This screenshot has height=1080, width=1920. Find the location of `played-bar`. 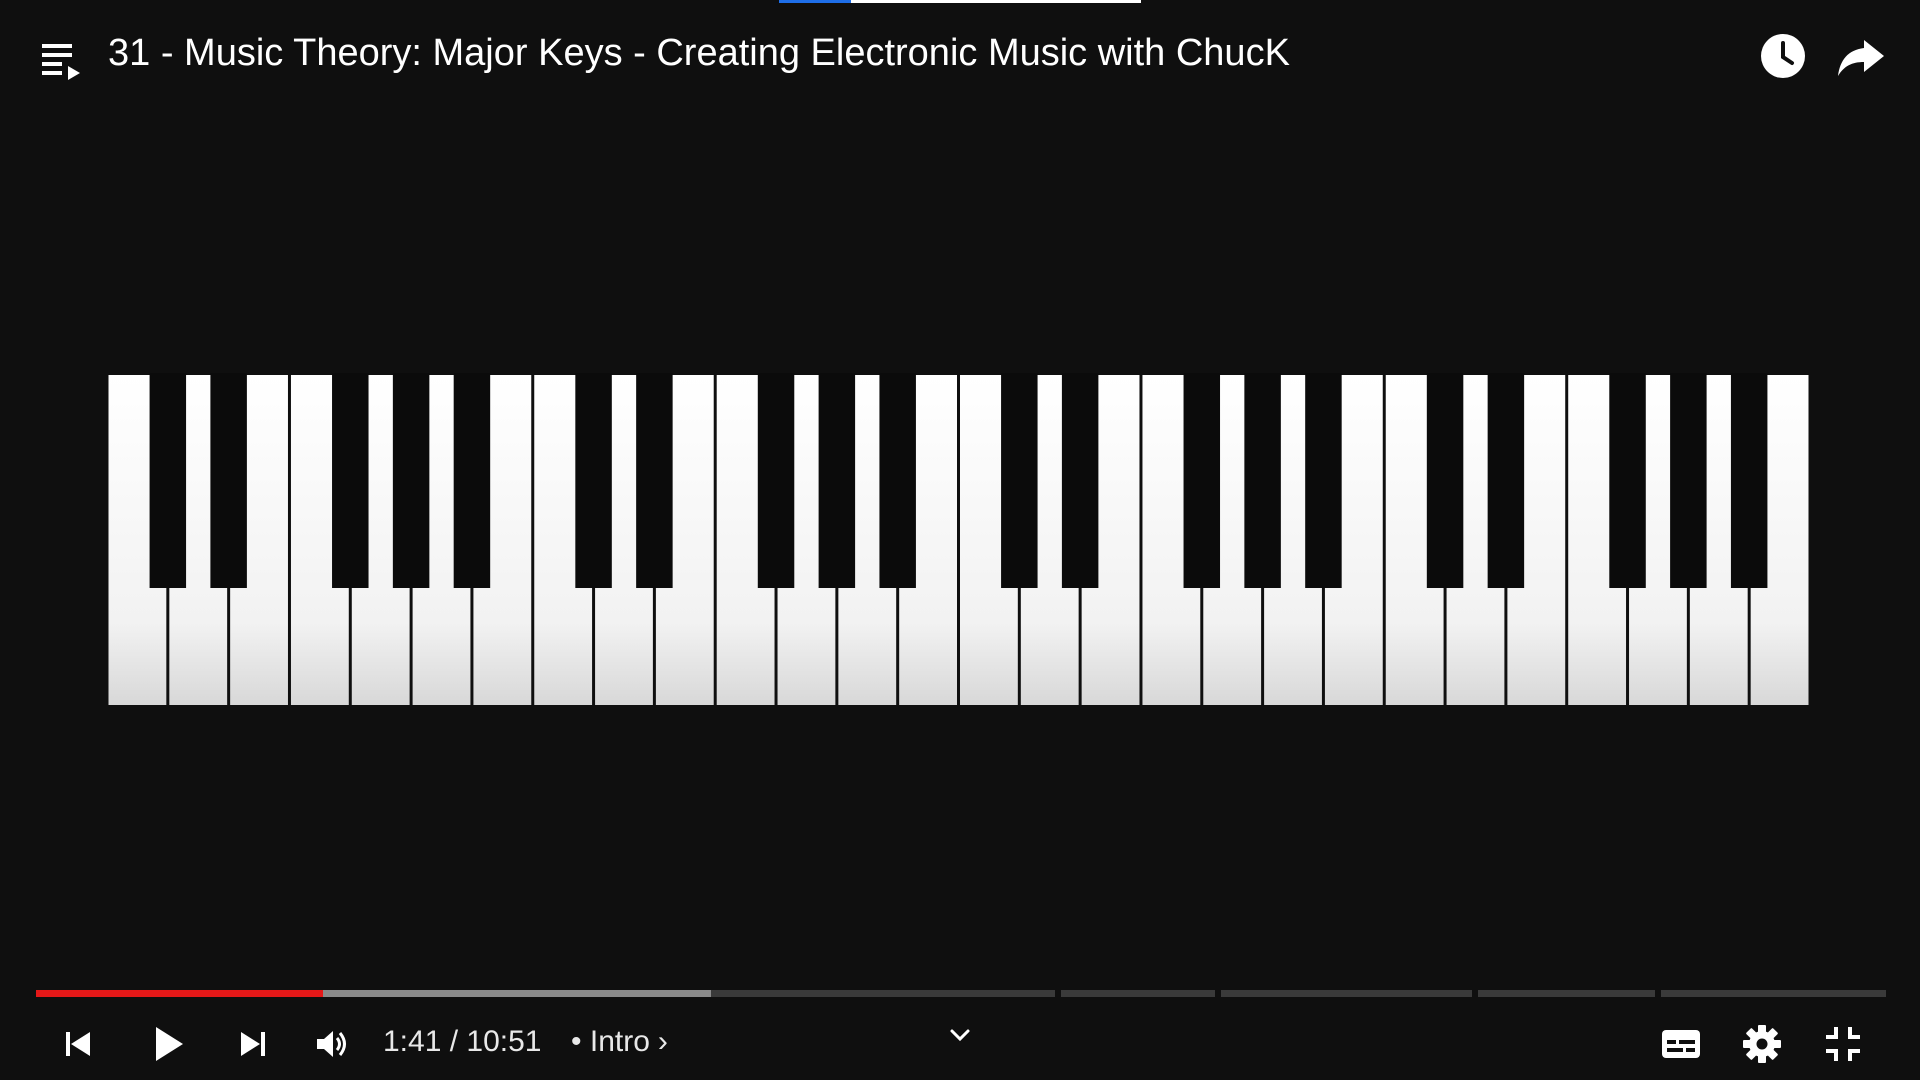

played-bar is located at coordinates (179, 993).